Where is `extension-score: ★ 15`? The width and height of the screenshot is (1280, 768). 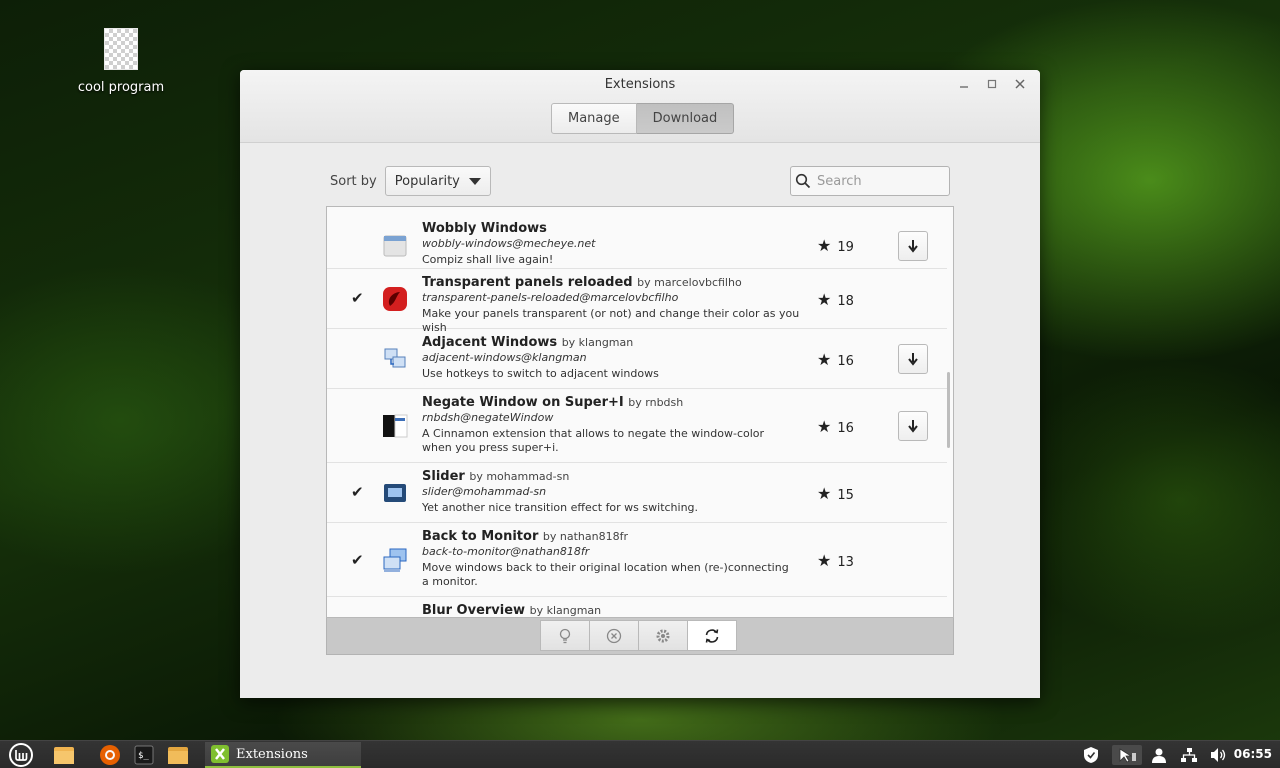 extension-score: ★ 15 is located at coordinates (835, 493).